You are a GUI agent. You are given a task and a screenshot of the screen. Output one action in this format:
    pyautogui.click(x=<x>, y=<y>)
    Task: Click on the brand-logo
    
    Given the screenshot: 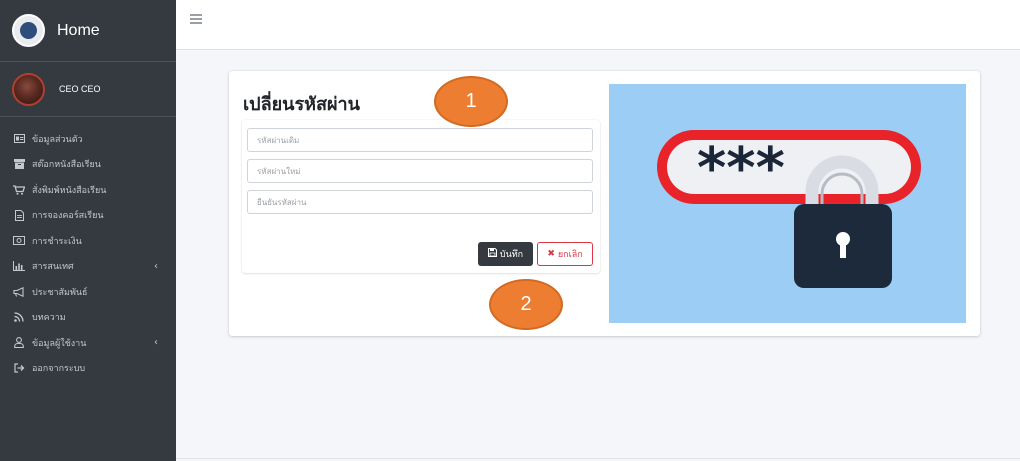 What is the action you would take?
    pyautogui.click(x=28, y=30)
    